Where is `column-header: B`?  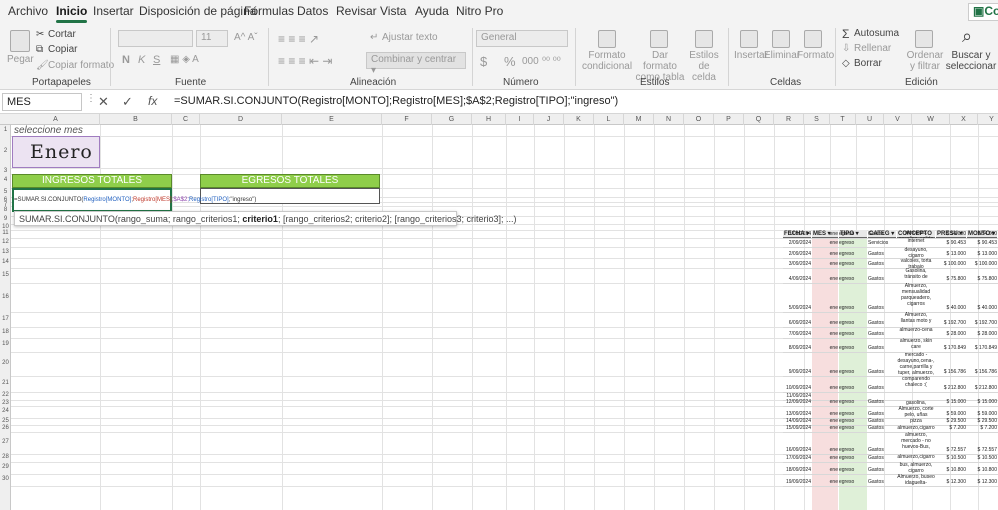
column-header: B is located at coordinates (136, 119).